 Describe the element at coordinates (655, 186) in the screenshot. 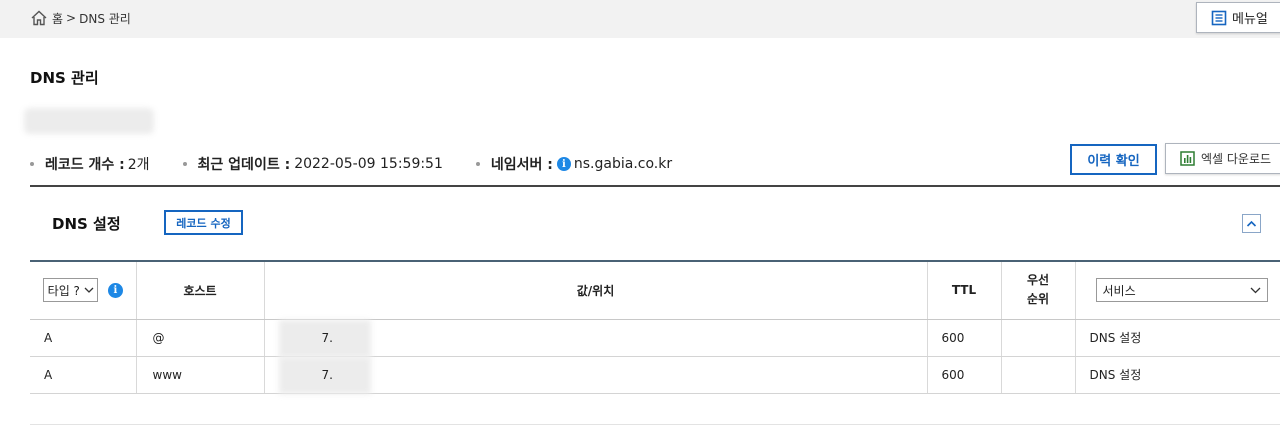

I see `section-divider` at that location.